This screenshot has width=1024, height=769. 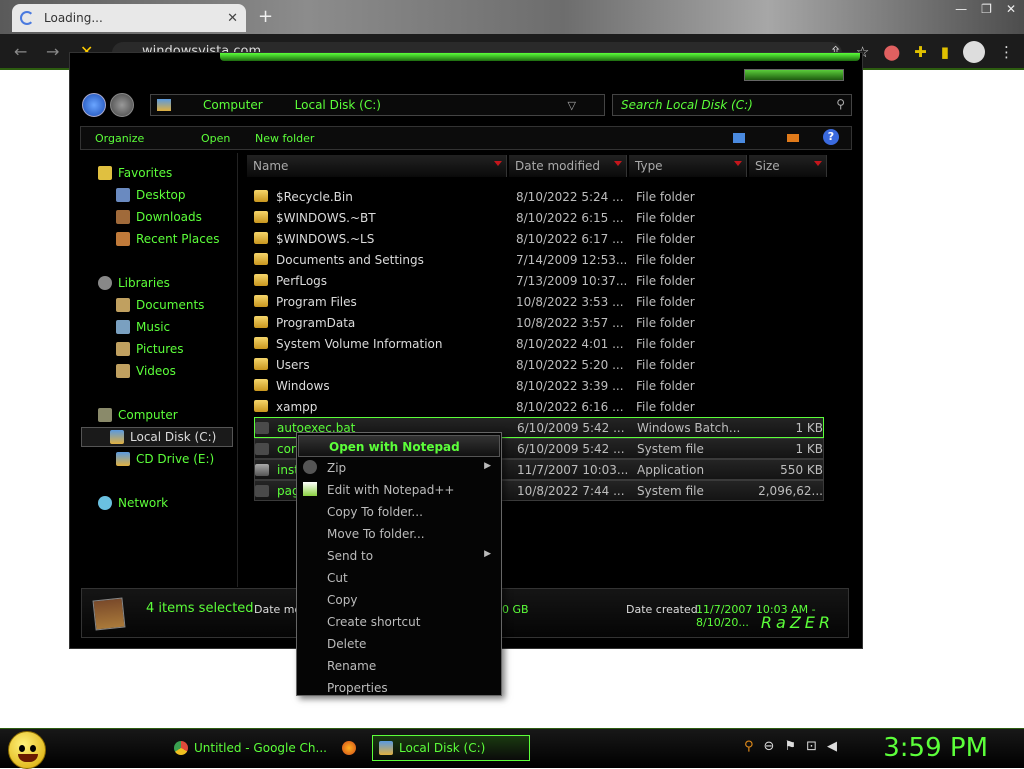 I want to click on minus-tray-icon: ⊖, so click(x=769, y=746).